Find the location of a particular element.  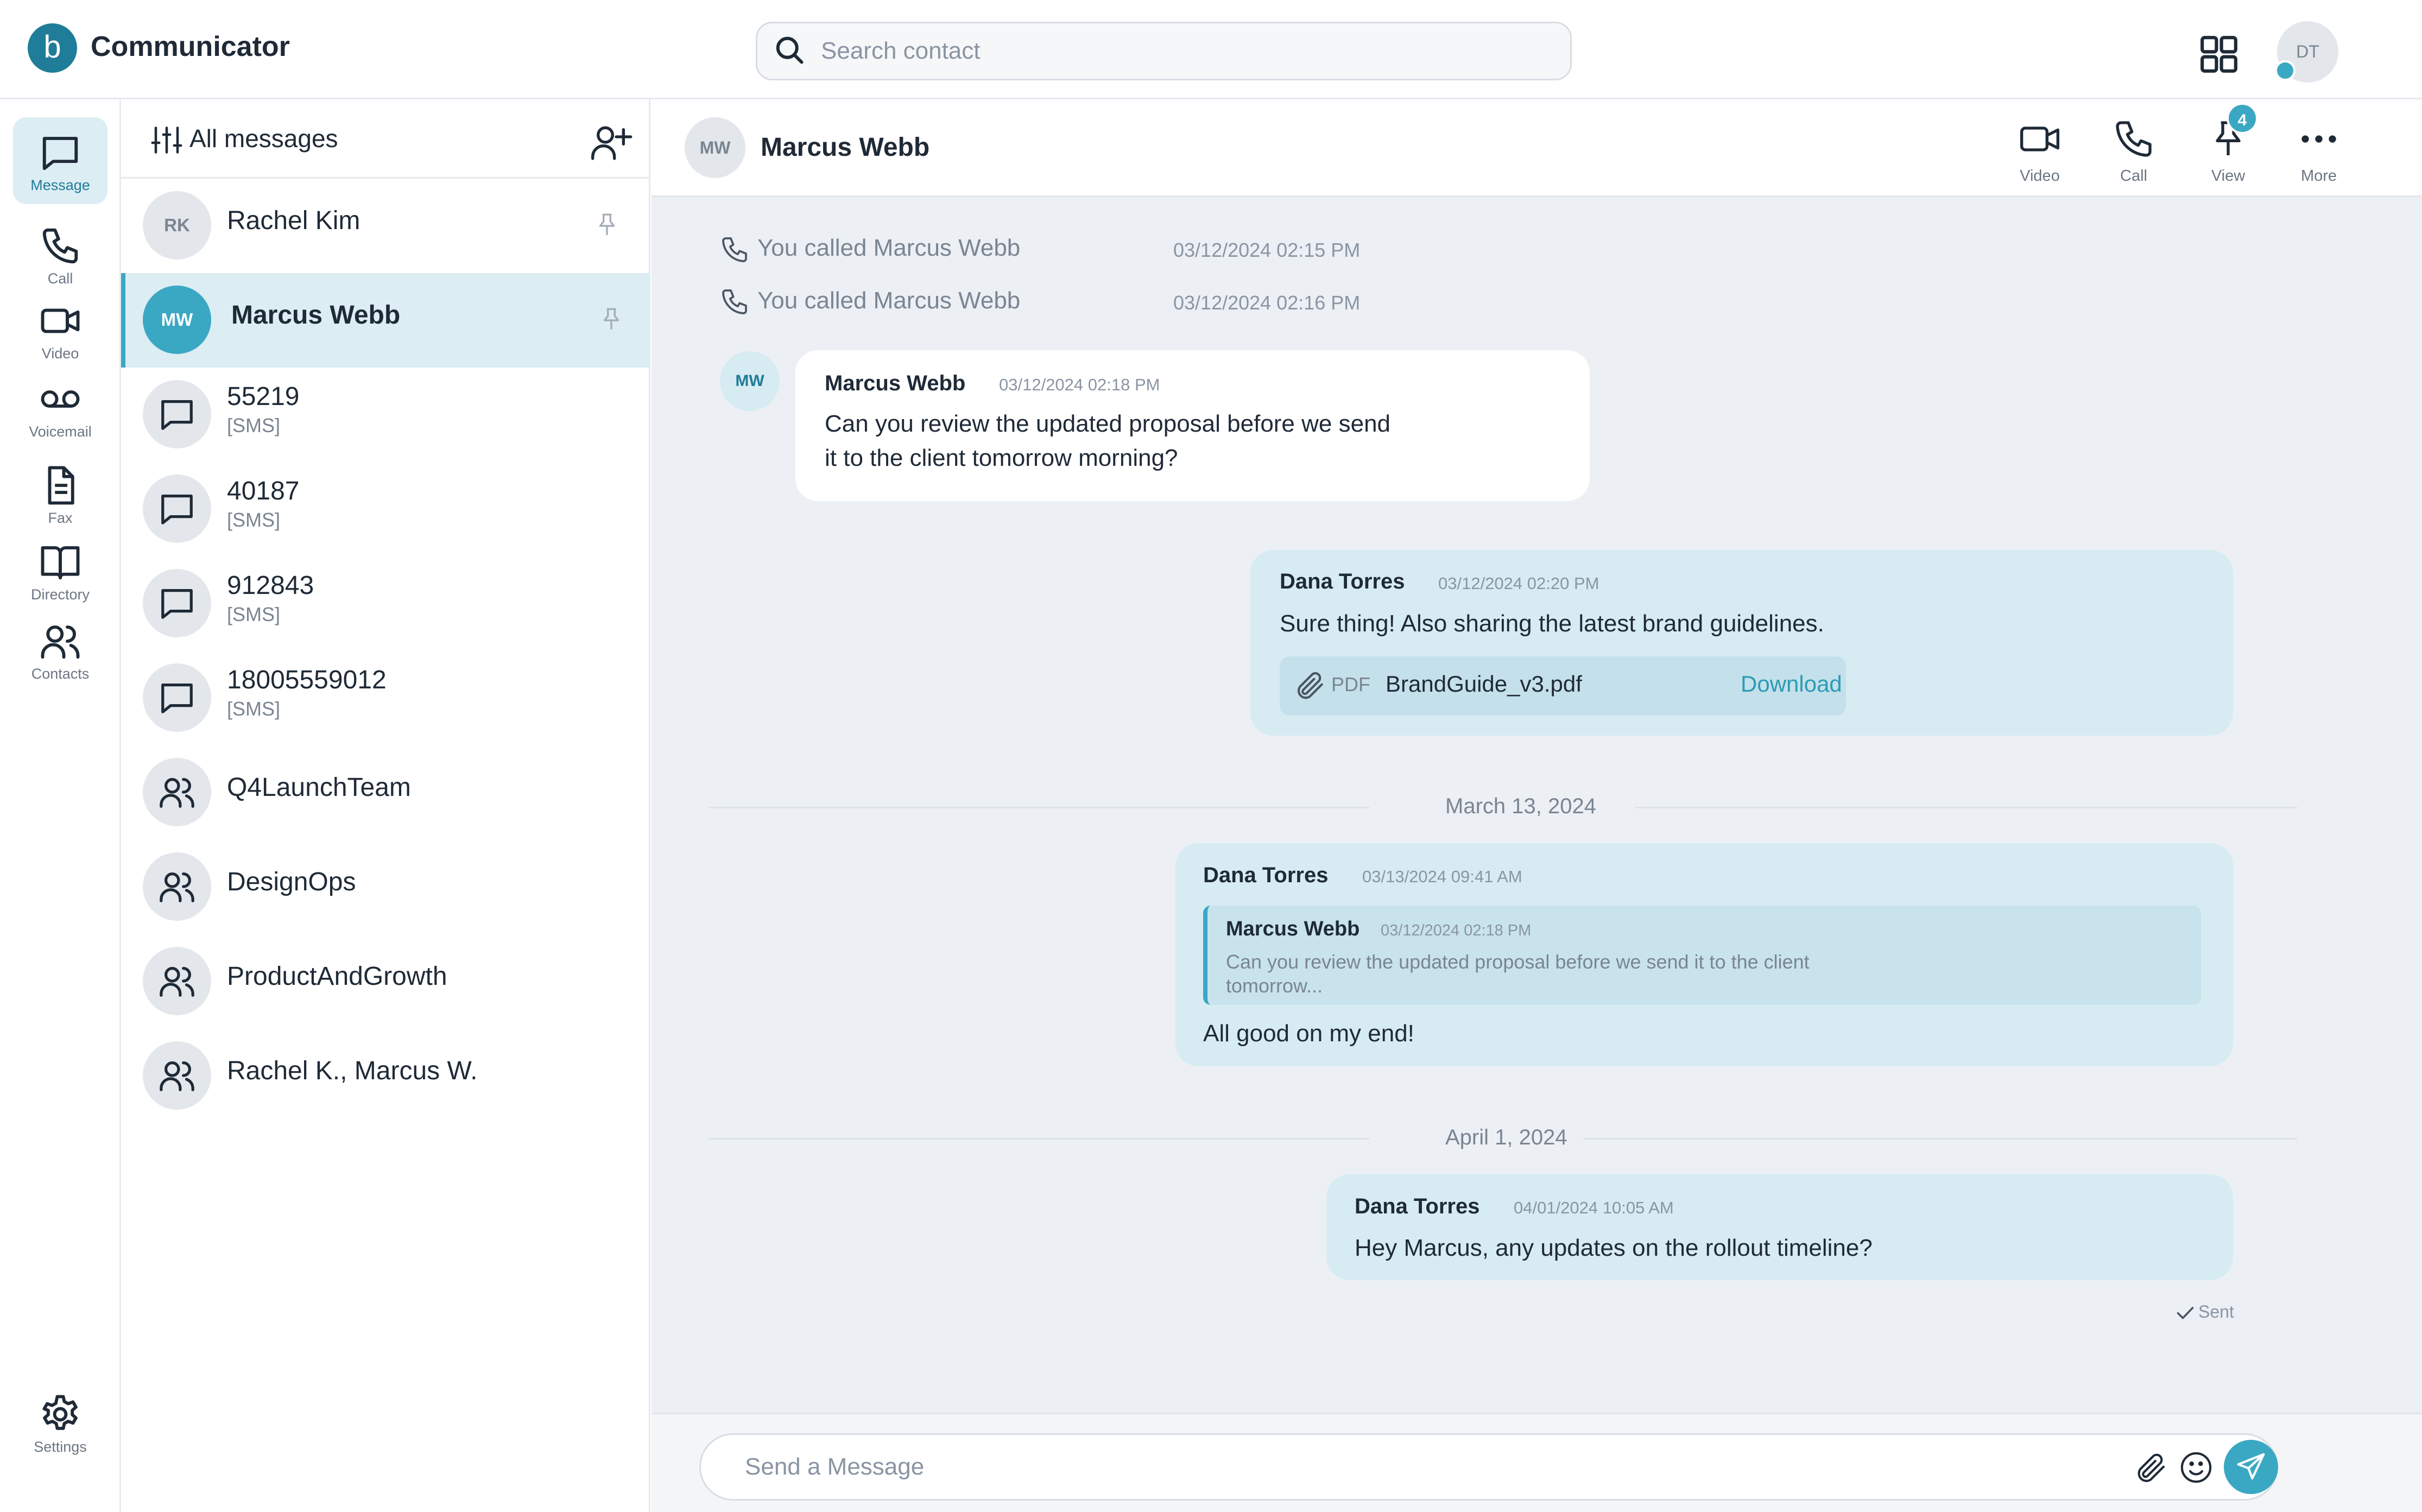

filter-label: All messages is located at coordinates (263, 138).